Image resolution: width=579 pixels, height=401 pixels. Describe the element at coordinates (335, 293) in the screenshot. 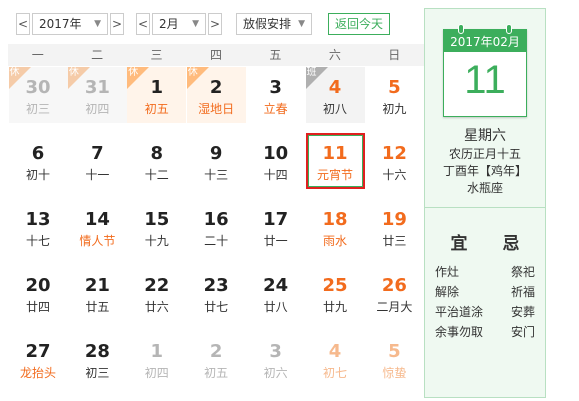

I see `day-cell: 25 廿九` at that location.